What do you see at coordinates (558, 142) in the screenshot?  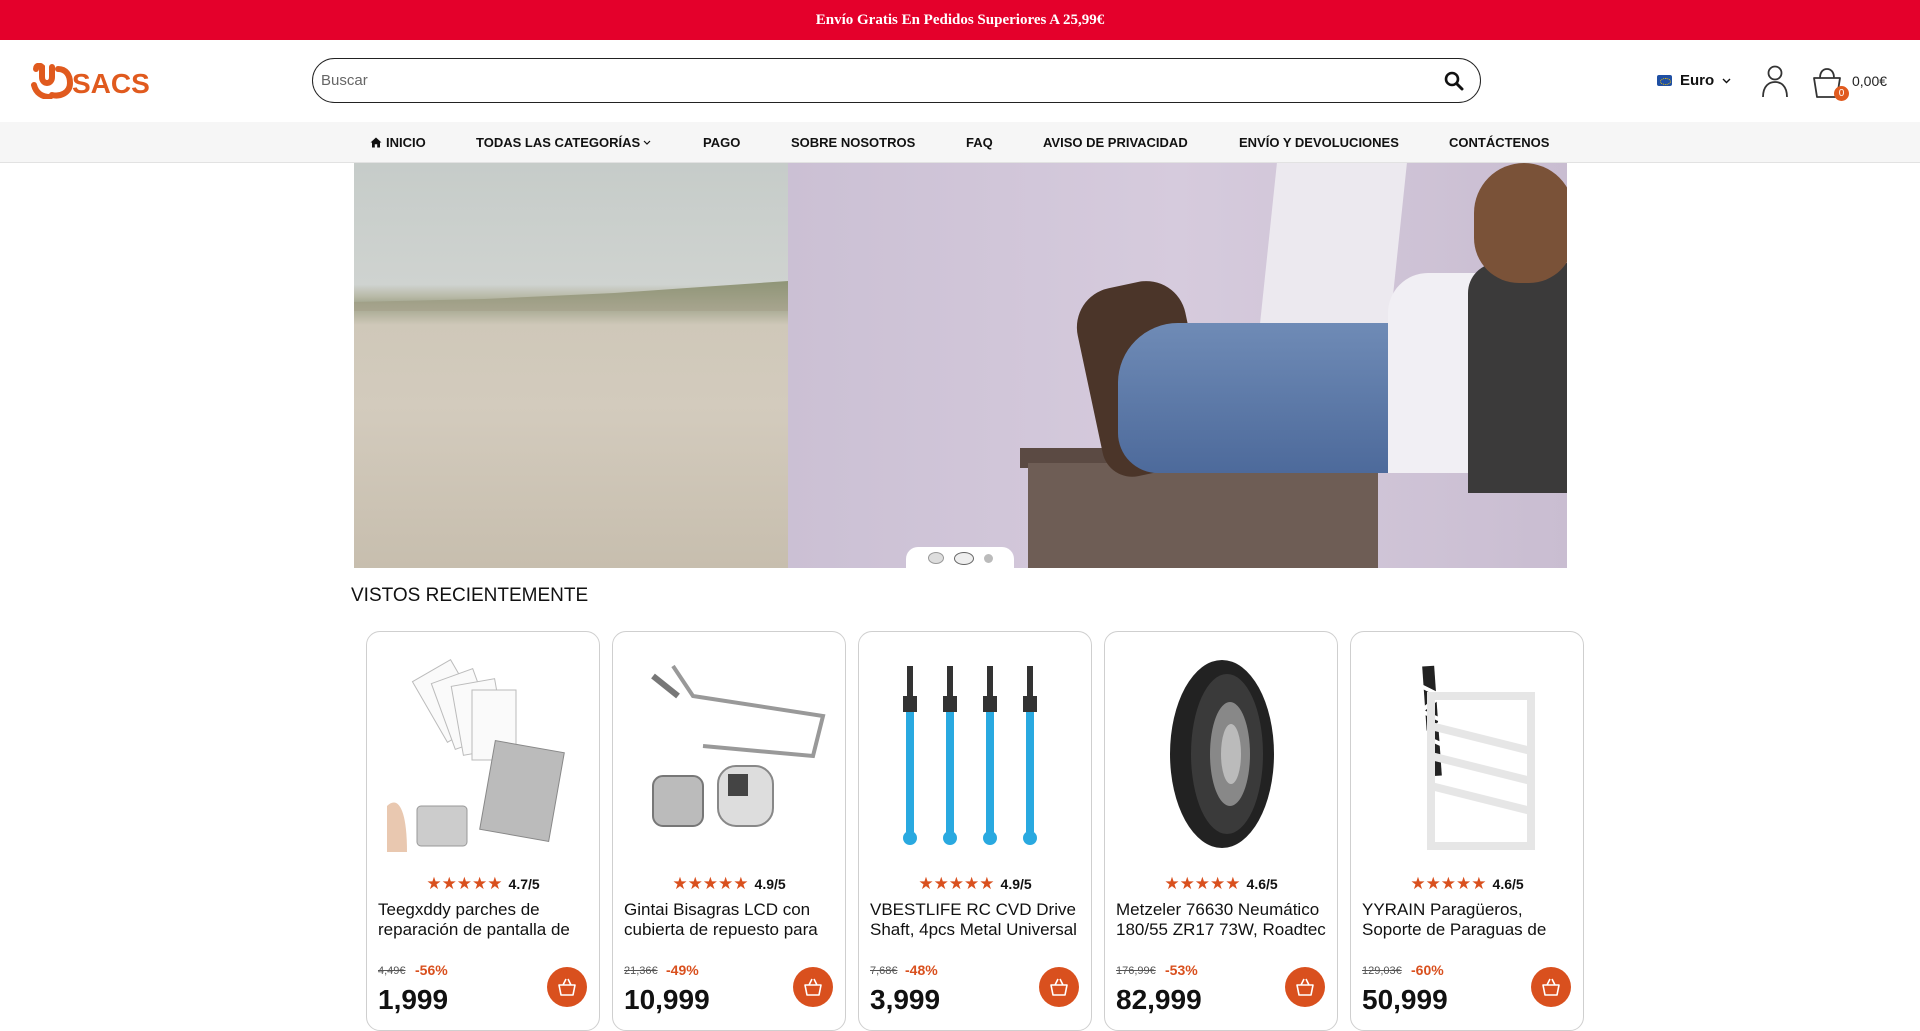 I see `nav-label: TODAS LAS CATEGORÍAS` at bounding box center [558, 142].